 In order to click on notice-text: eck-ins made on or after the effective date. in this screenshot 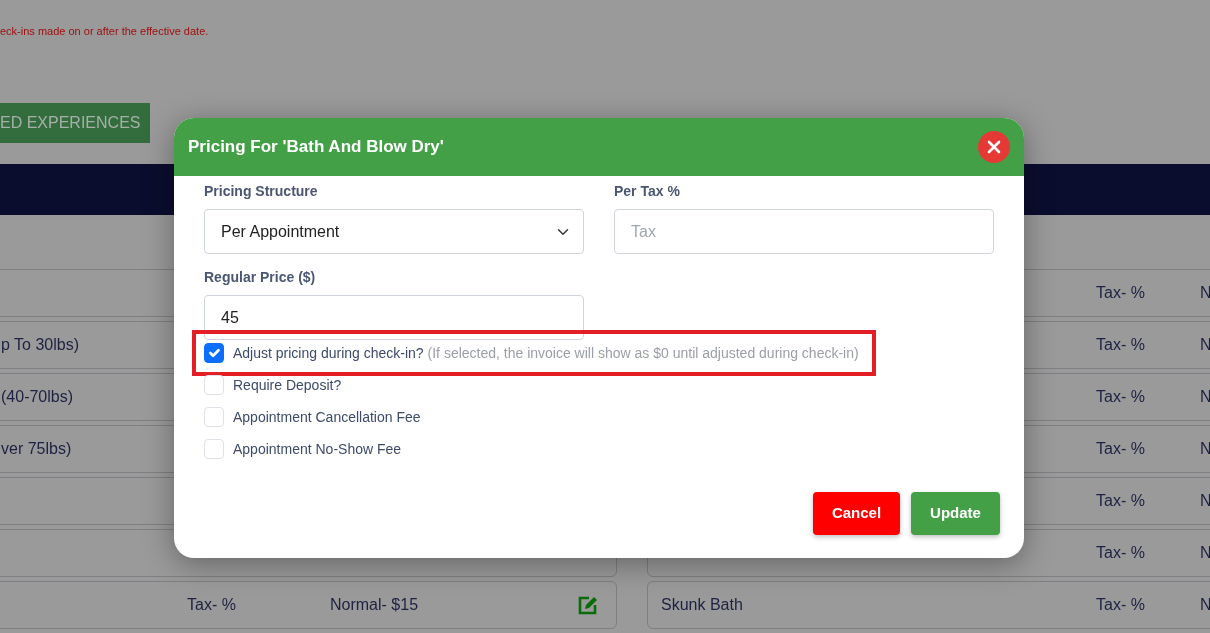, I will do `click(104, 31)`.